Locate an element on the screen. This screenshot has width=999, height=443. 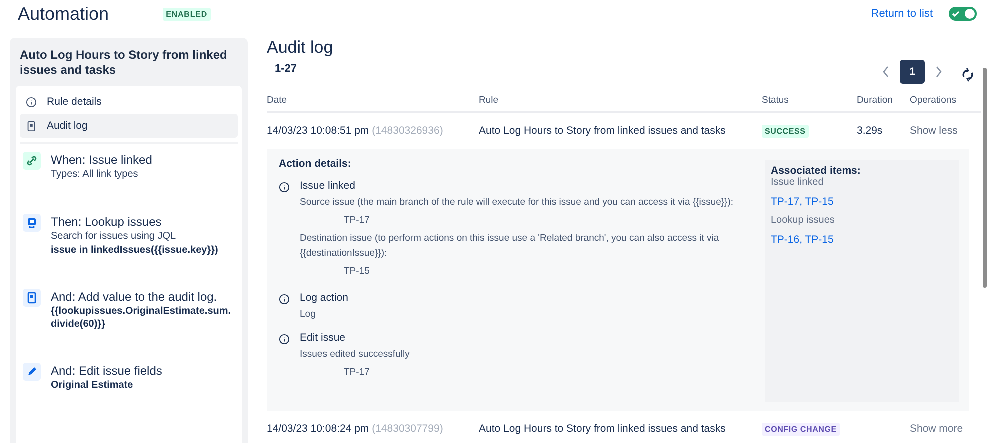
action-description: Log is located at coordinates (308, 315).